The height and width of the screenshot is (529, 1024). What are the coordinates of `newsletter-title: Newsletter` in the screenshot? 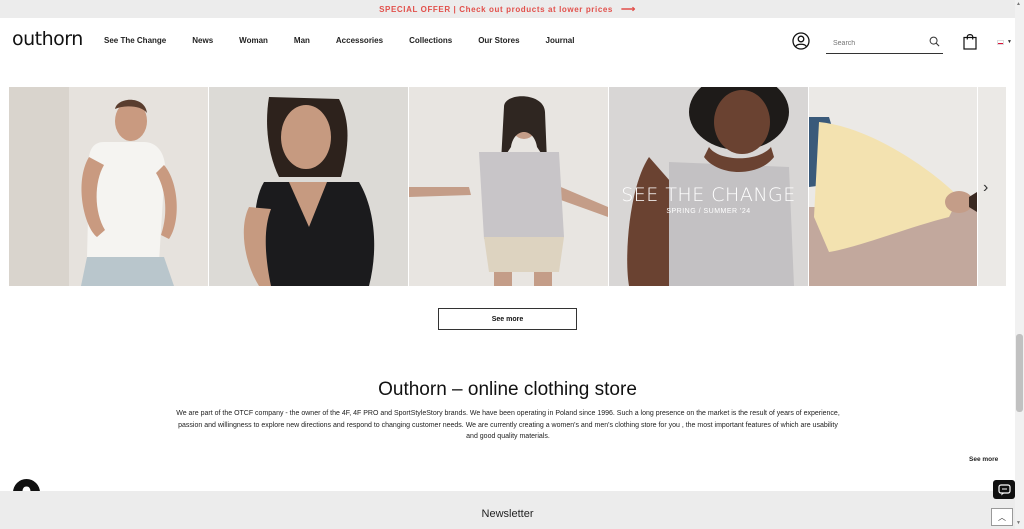 It's located at (507, 514).